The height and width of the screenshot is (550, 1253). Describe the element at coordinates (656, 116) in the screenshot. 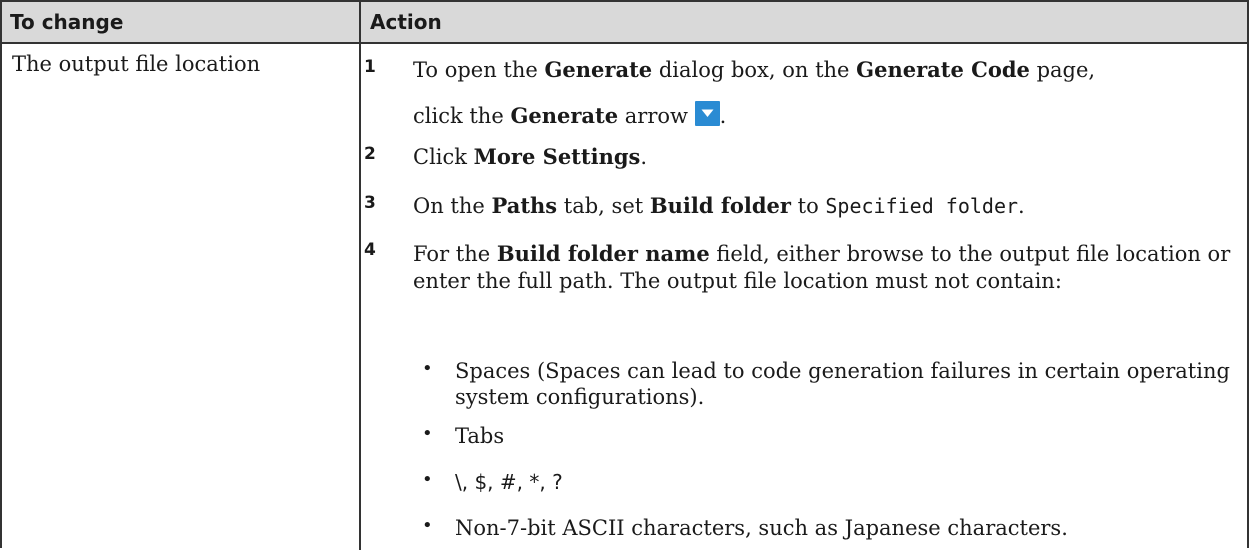

I see `text: arrow` at that location.